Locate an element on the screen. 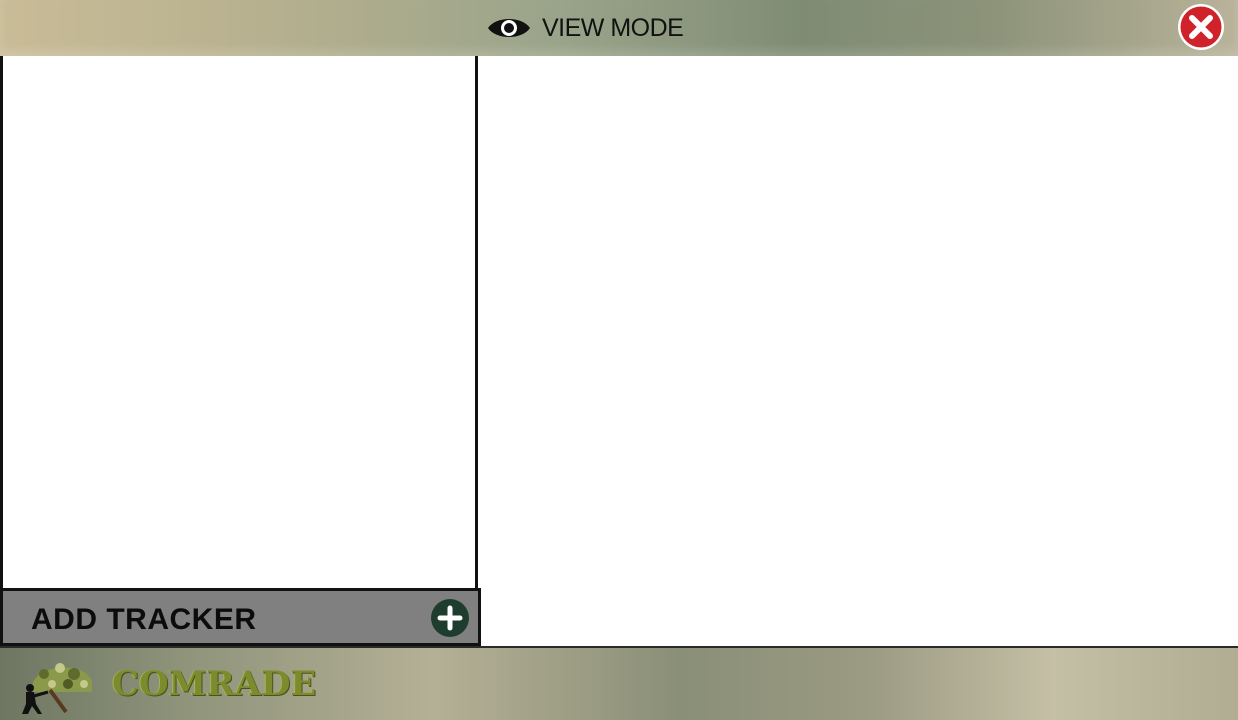 The image size is (1238, 720). add-tracker-label: ADD TRACKER is located at coordinates (144, 619).